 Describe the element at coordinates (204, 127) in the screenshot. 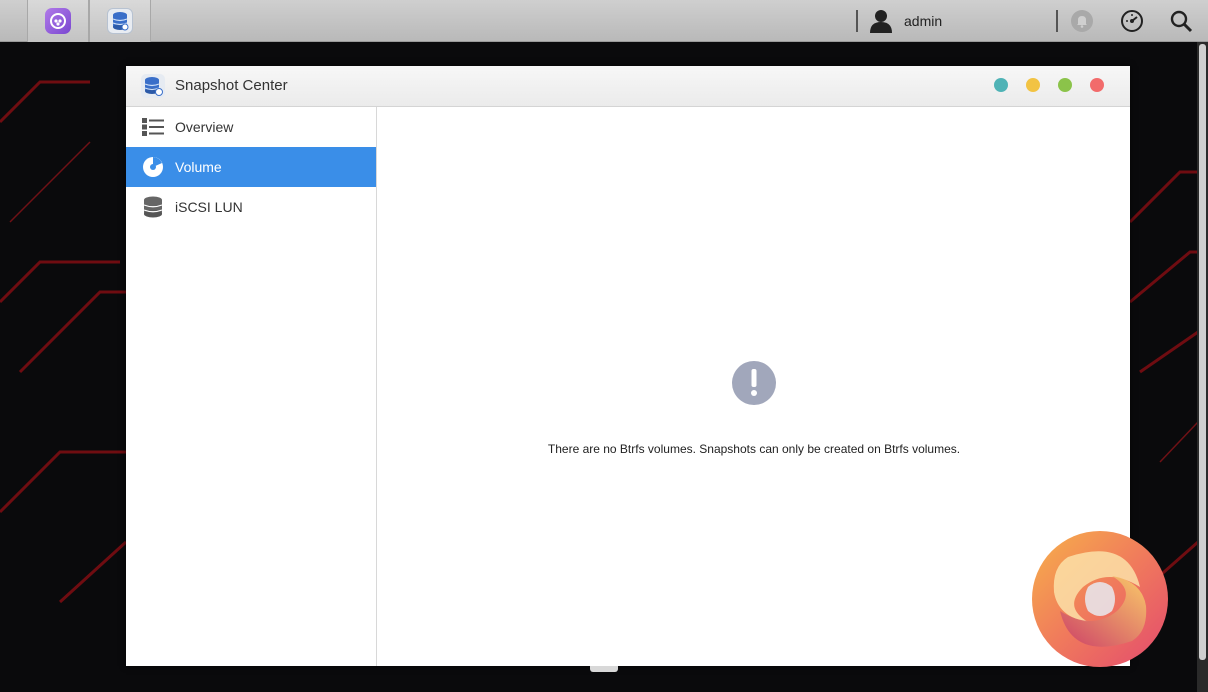

I see `sidebar-item-label: Overview` at that location.